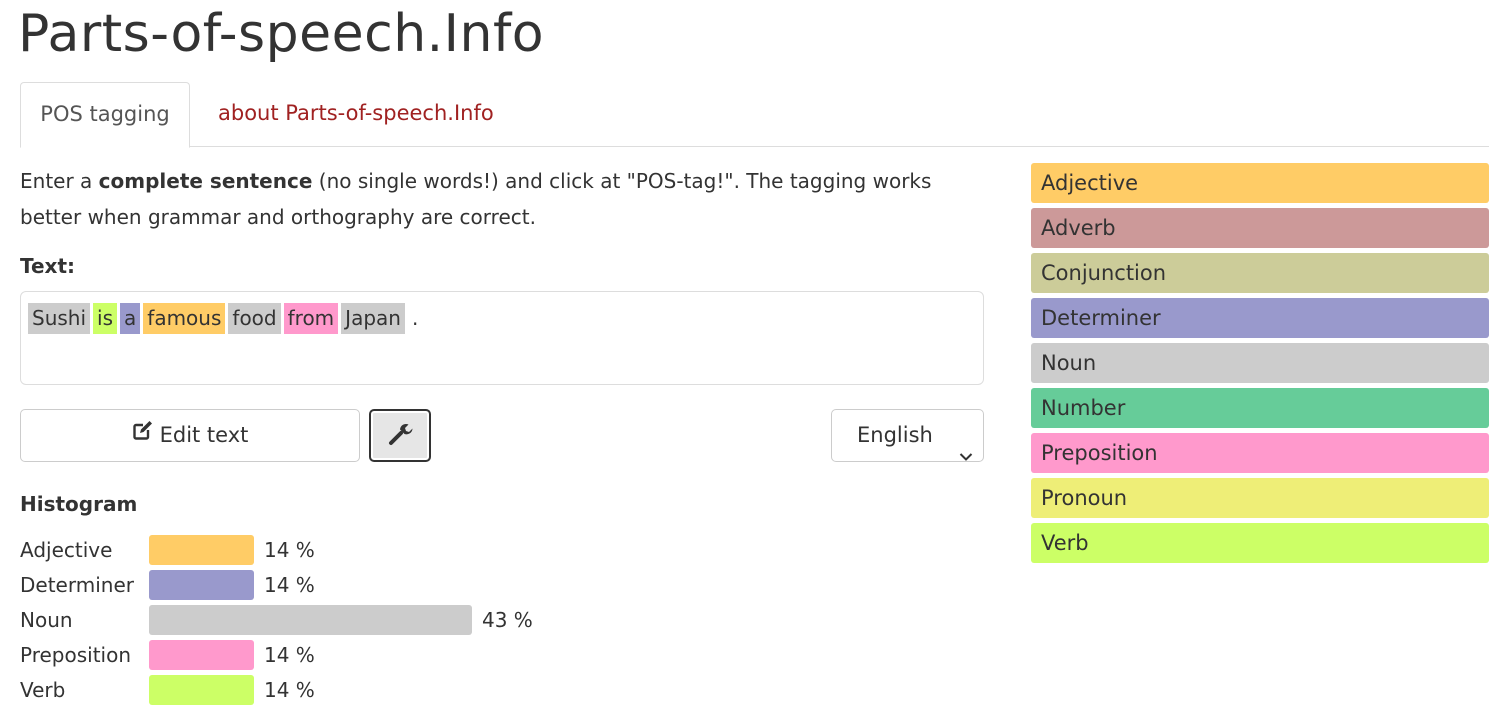 Image resolution: width=1508 pixels, height=724 pixels. Describe the element at coordinates (59, 318) in the screenshot. I see `tagged-word: Sushi` at that location.